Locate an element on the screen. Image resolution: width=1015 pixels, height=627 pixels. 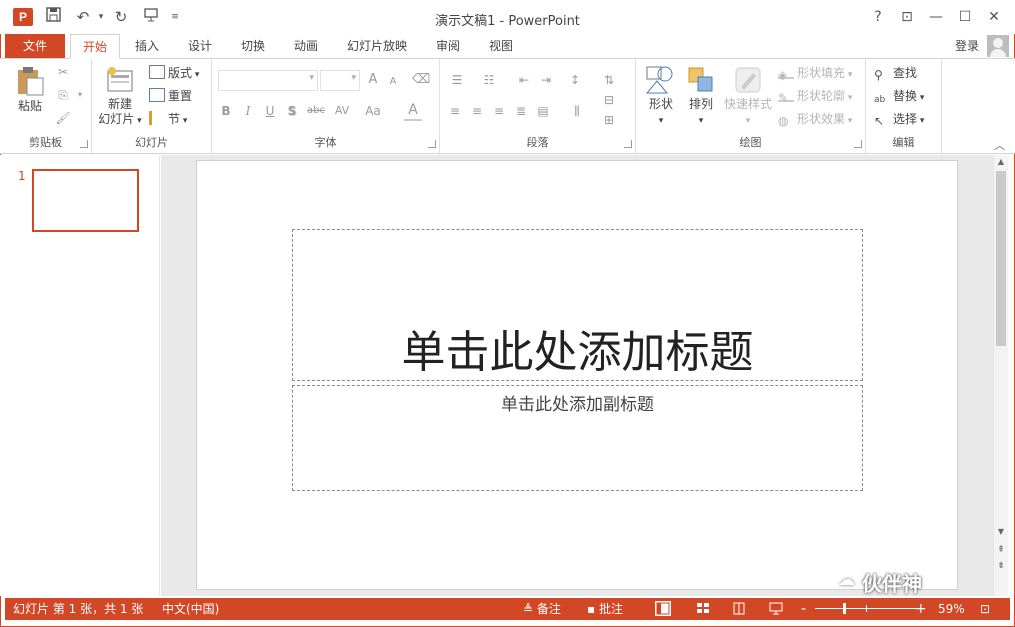
tab-review: 审阅 is located at coordinates (448, 46).